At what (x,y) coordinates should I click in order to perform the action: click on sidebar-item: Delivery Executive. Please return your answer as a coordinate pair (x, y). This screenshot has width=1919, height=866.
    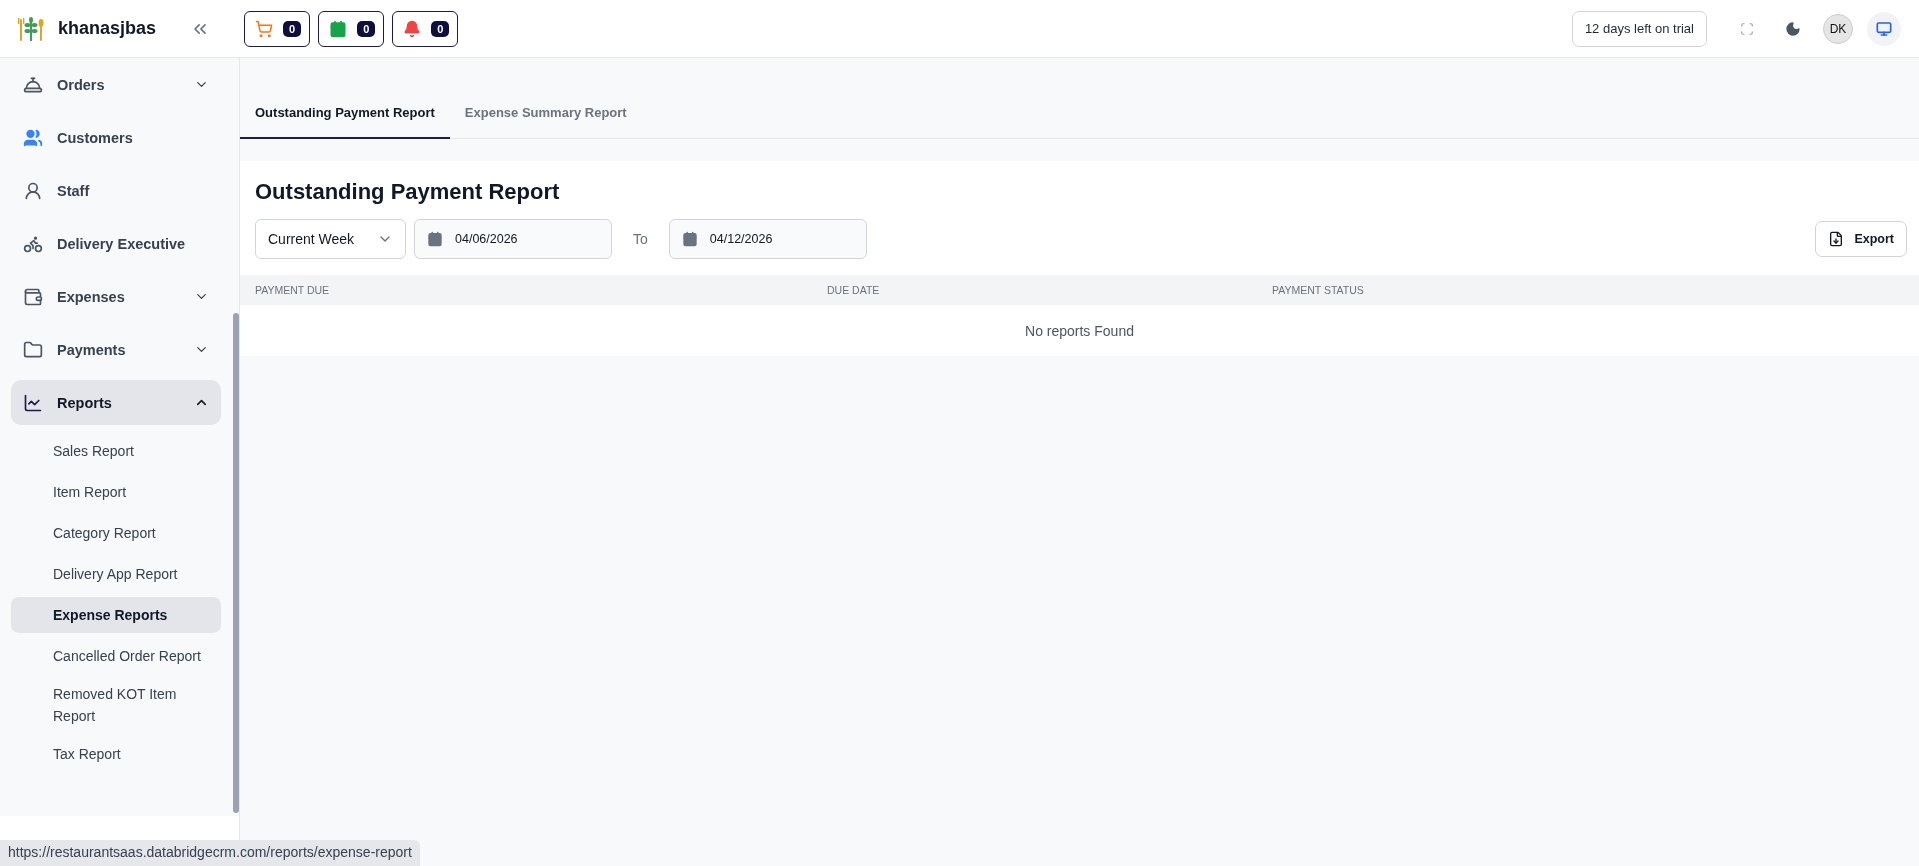
    Looking at the image, I should click on (116, 243).